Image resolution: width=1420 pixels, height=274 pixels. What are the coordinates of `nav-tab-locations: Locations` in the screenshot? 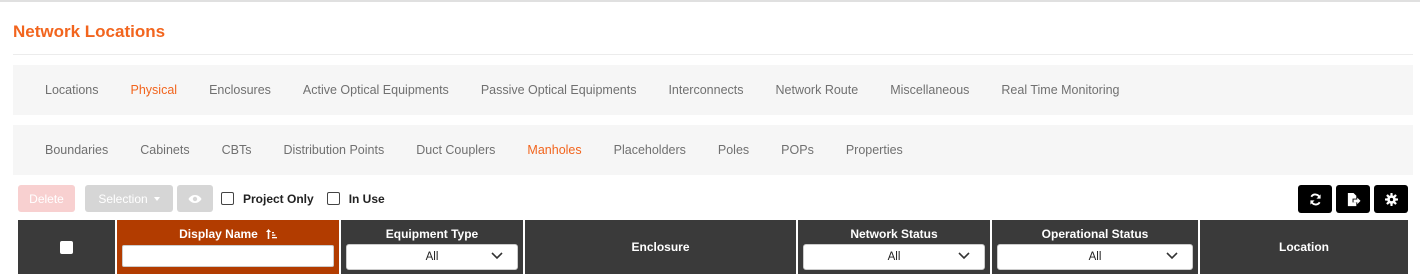 It's located at (72, 90).